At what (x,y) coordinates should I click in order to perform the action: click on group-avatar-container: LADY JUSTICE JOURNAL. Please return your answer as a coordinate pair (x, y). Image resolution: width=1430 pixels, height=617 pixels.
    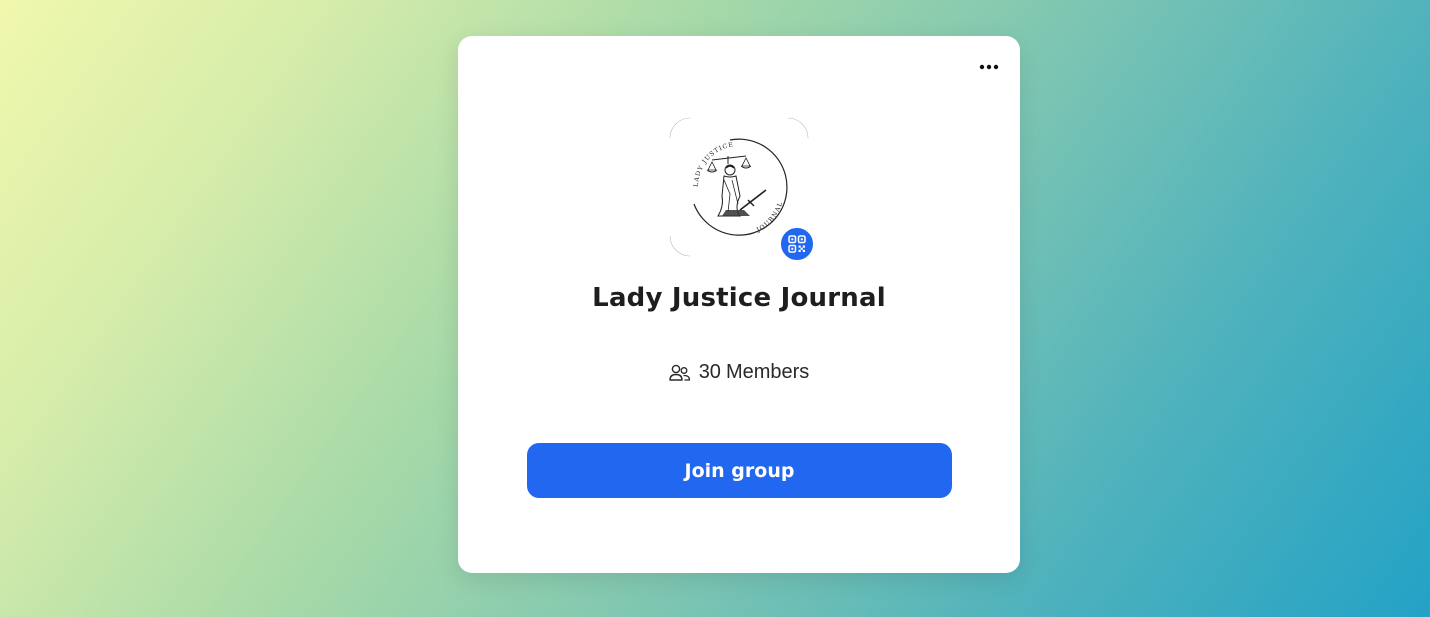
    Looking at the image, I should click on (741, 189).